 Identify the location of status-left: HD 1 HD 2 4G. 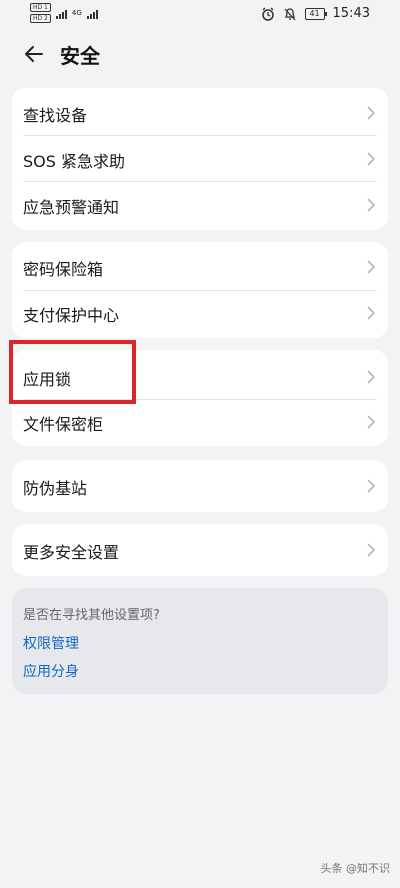
(64, 13).